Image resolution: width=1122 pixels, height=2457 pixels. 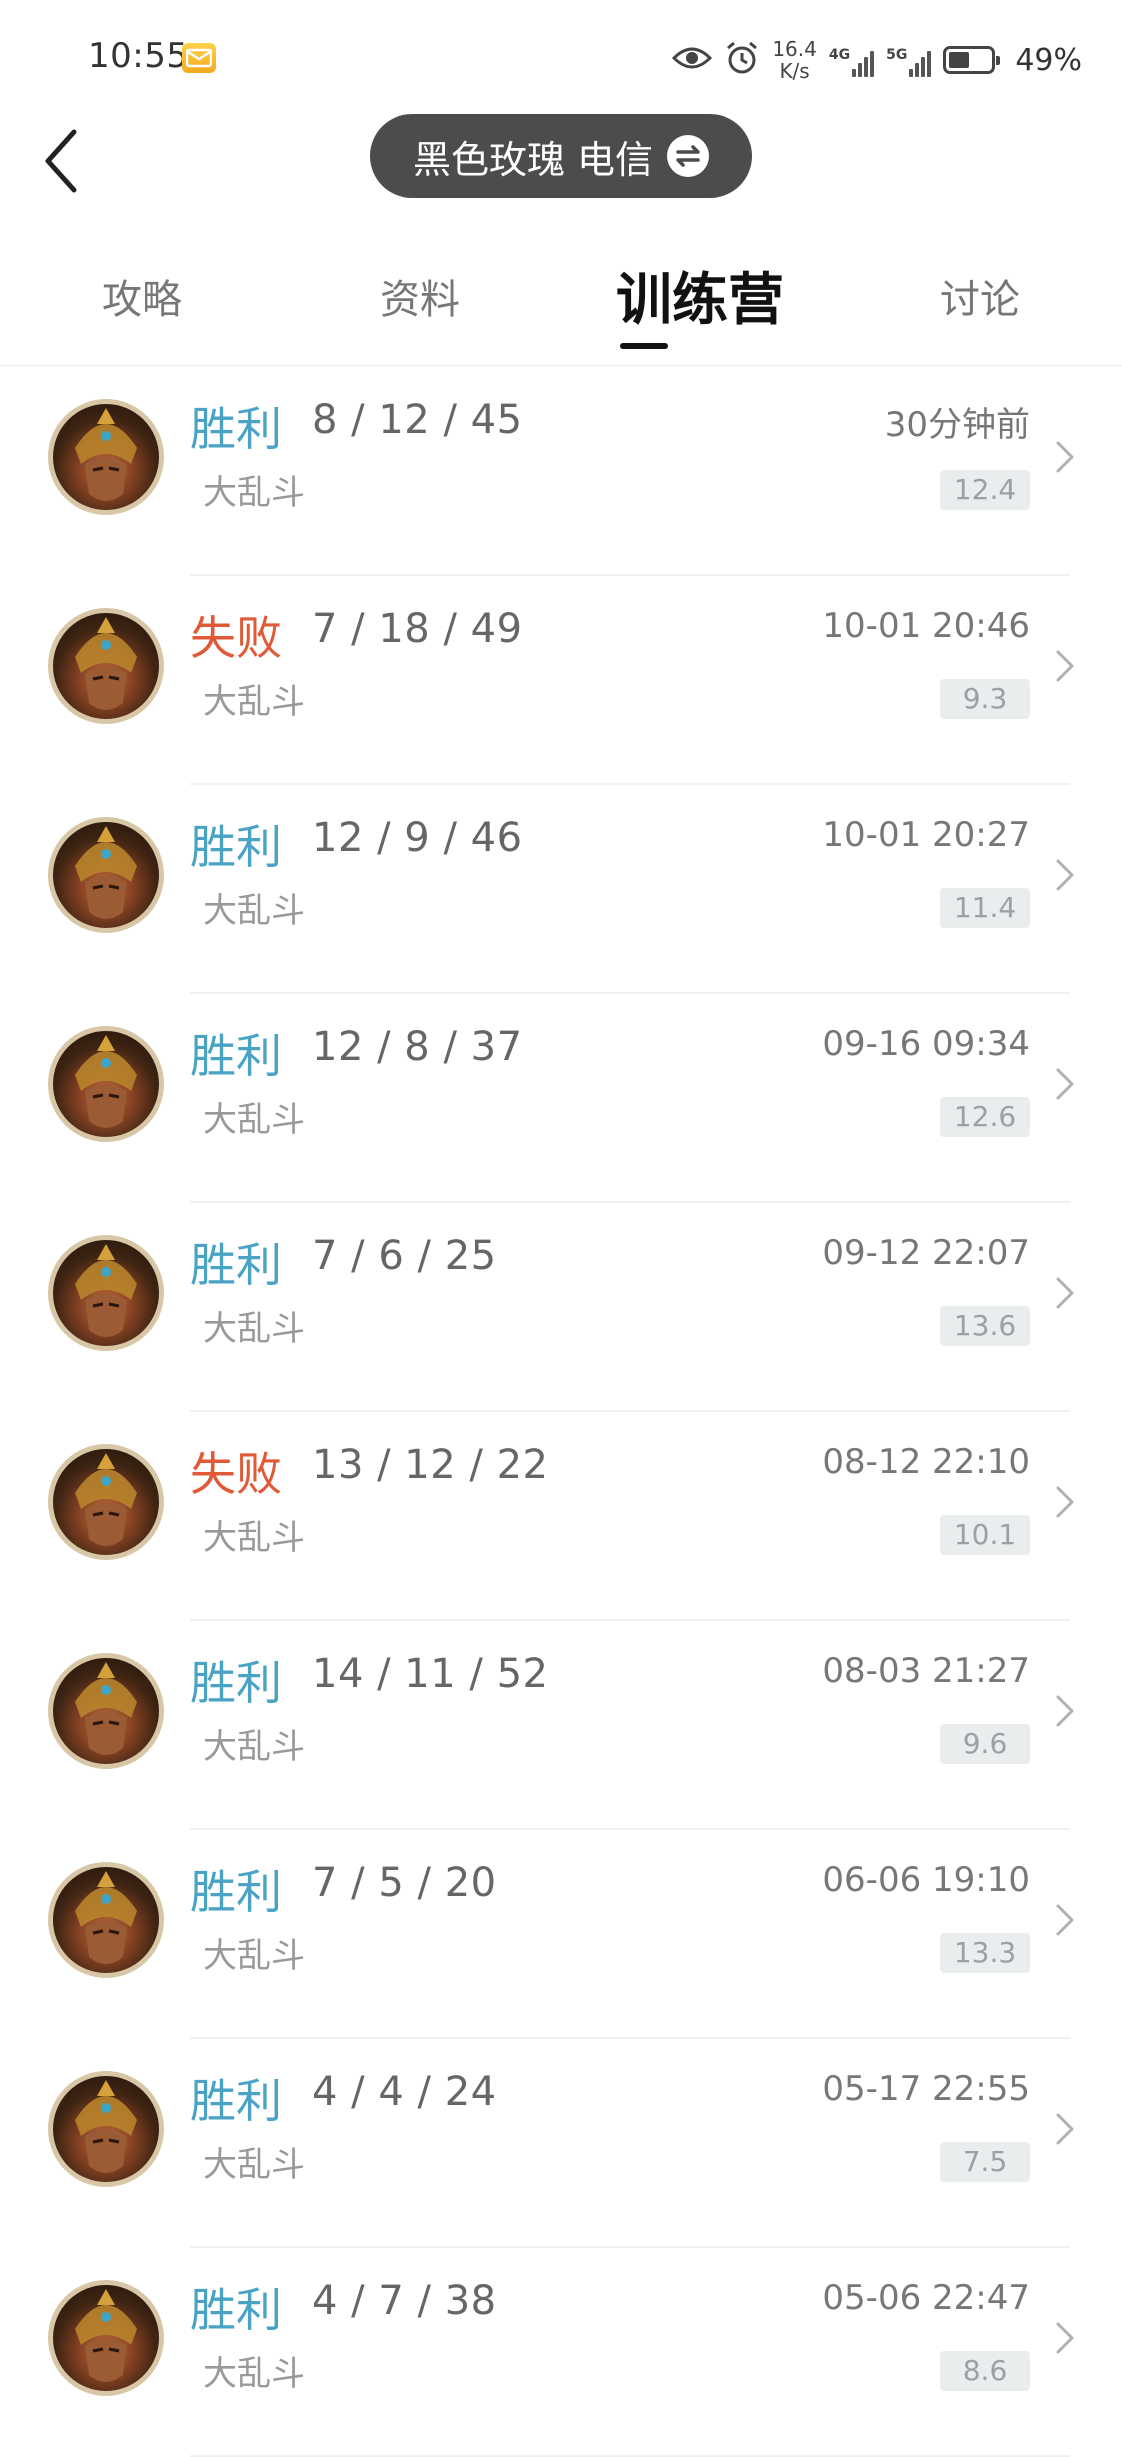 What do you see at coordinates (561, 1725) in the screenshot?
I see `match-row: 胜利 14 / 11 / 52 大乱斗 08-03 21:27 9.6` at bounding box center [561, 1725].